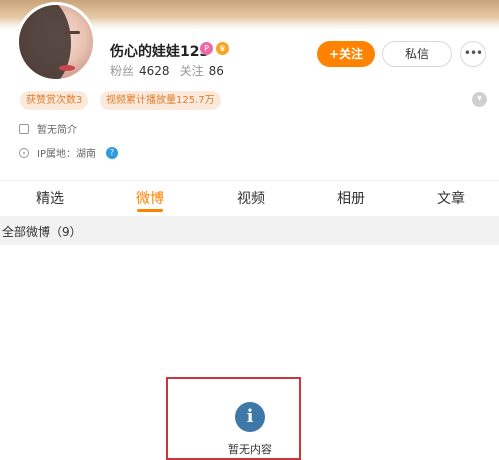 The width and height of the screenshot is (499, 460). What do you see at coordinates (250, 417) in the screenshot?
I see `empty-info-icon: i` at bounding box center [250, 417].